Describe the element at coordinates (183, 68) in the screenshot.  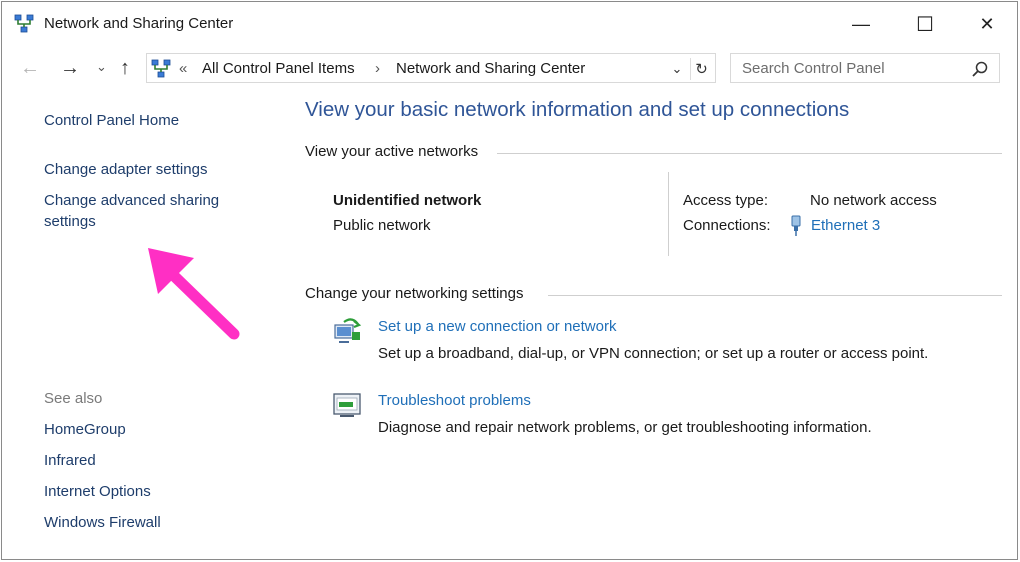
I see `breadcrumb-overflow: «` at that location.